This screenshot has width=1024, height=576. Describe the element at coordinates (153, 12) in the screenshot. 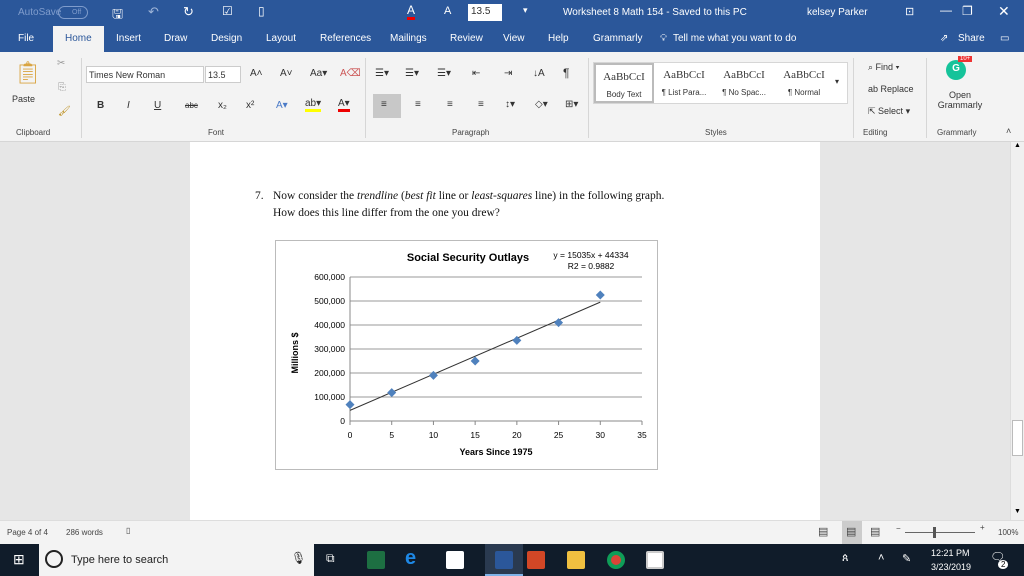

I see `undo-icon: ↶` at that location.